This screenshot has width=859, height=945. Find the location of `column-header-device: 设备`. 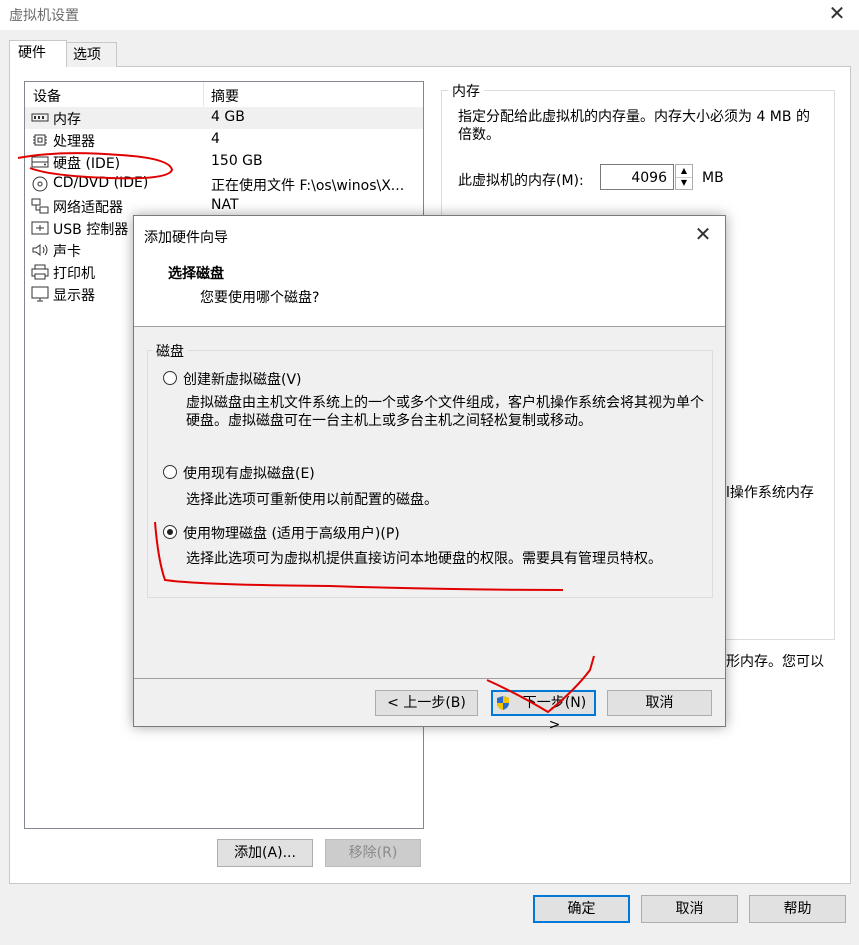

column-header-device: 设备 is located at coordinates (47, 96).